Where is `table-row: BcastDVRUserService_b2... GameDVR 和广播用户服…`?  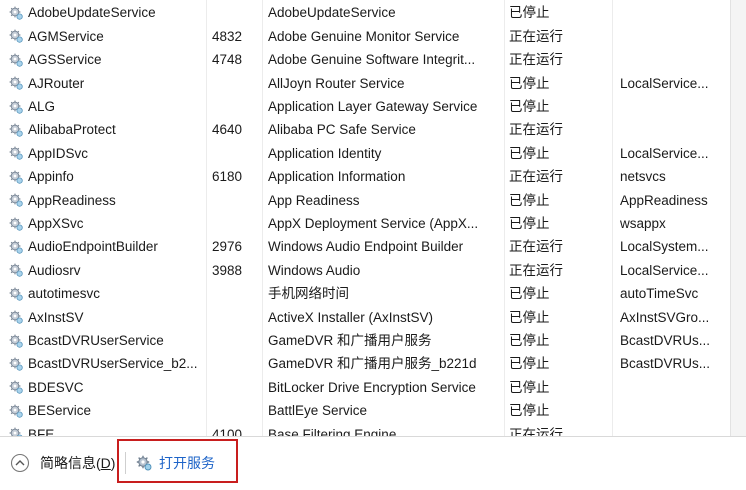
table-row: BcastDVRUserService_b2... GameDVR 和广播用户服… is located at coordinates (365, 363).